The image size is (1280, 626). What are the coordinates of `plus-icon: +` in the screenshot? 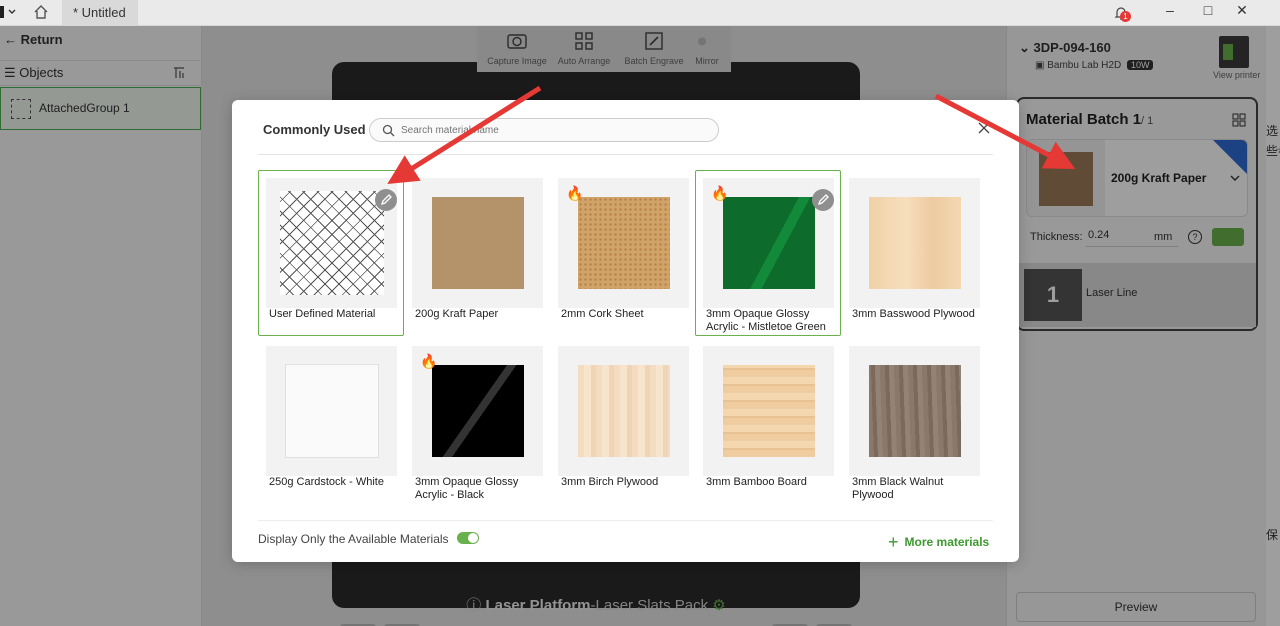 It's located at (893, 542).